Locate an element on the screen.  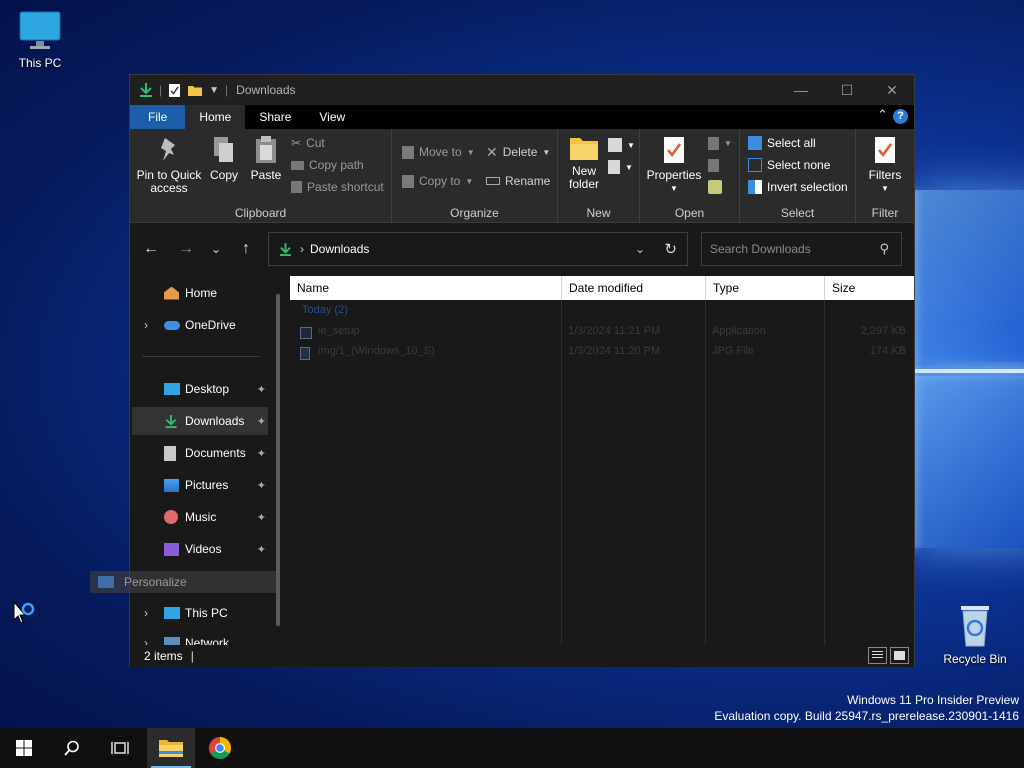
column-header-name: Name is located at coordinates (426, 288).